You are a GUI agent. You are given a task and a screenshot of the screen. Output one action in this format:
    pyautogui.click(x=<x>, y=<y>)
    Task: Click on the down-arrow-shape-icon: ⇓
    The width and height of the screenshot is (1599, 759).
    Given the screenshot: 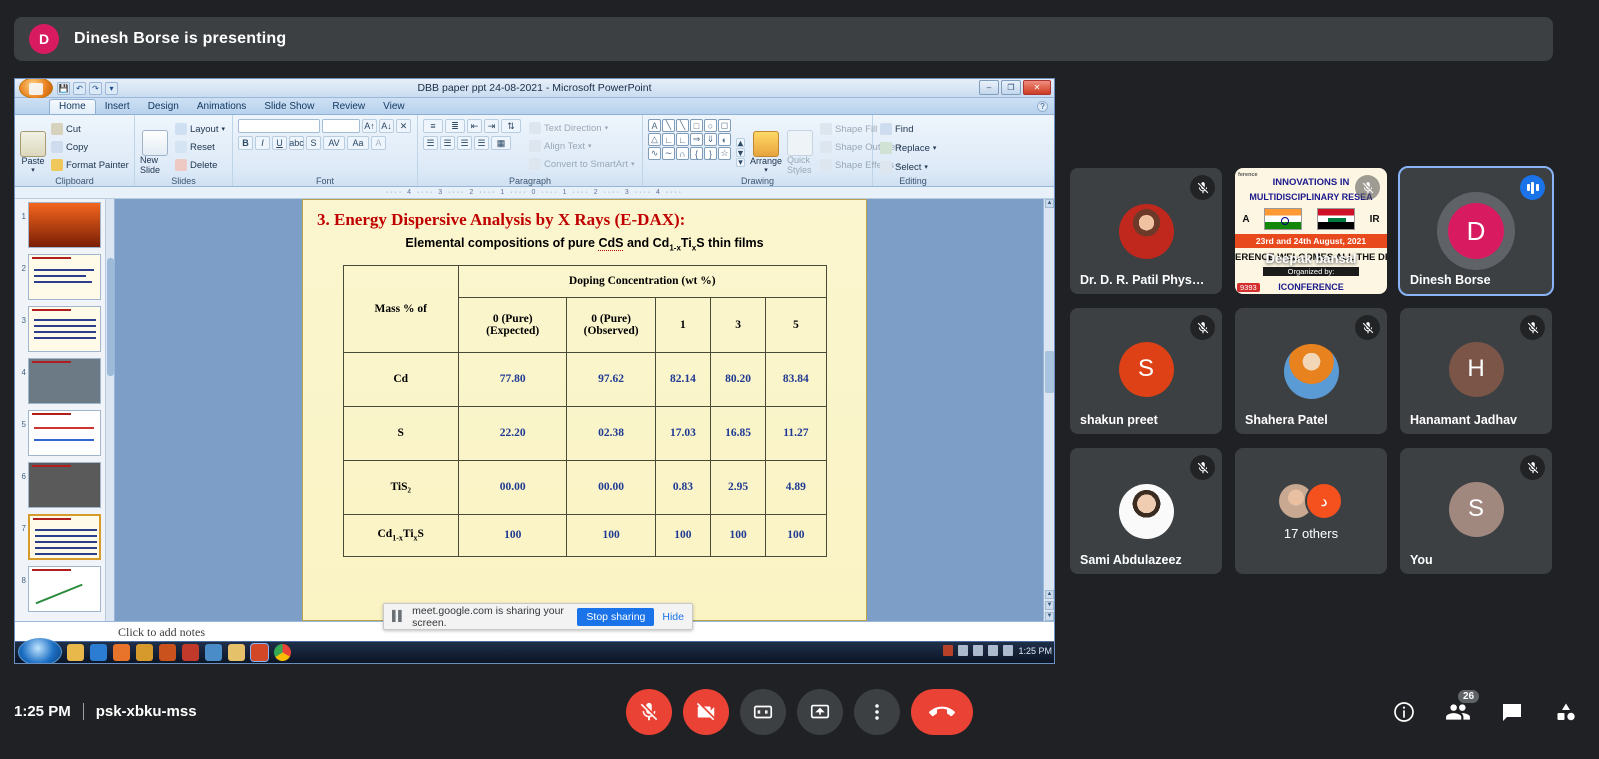 What is the action you would take?
    pyautogui.click(x=710, y=139)
    